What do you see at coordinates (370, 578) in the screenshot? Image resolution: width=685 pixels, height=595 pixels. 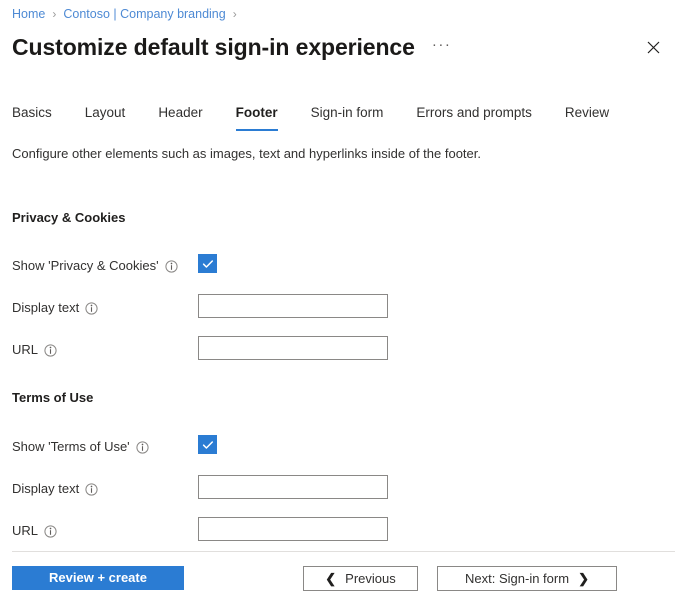 I see `previous-button-label: Previous` at bounding box center [370, 578].